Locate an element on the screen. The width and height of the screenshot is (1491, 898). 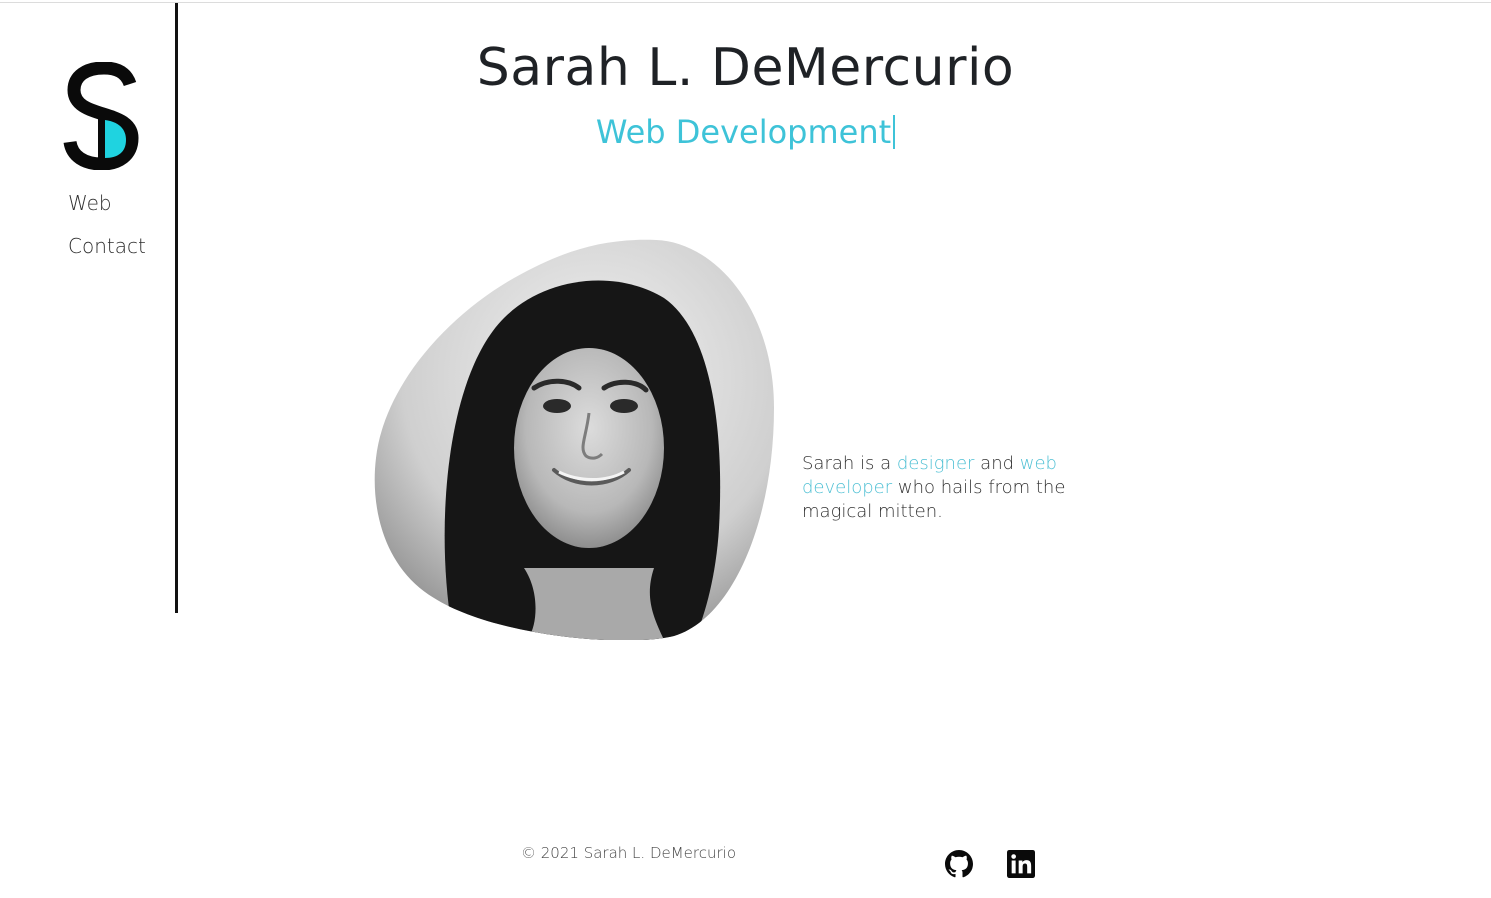
subtitle-text: Web Development is located at coordinates (743, 132).